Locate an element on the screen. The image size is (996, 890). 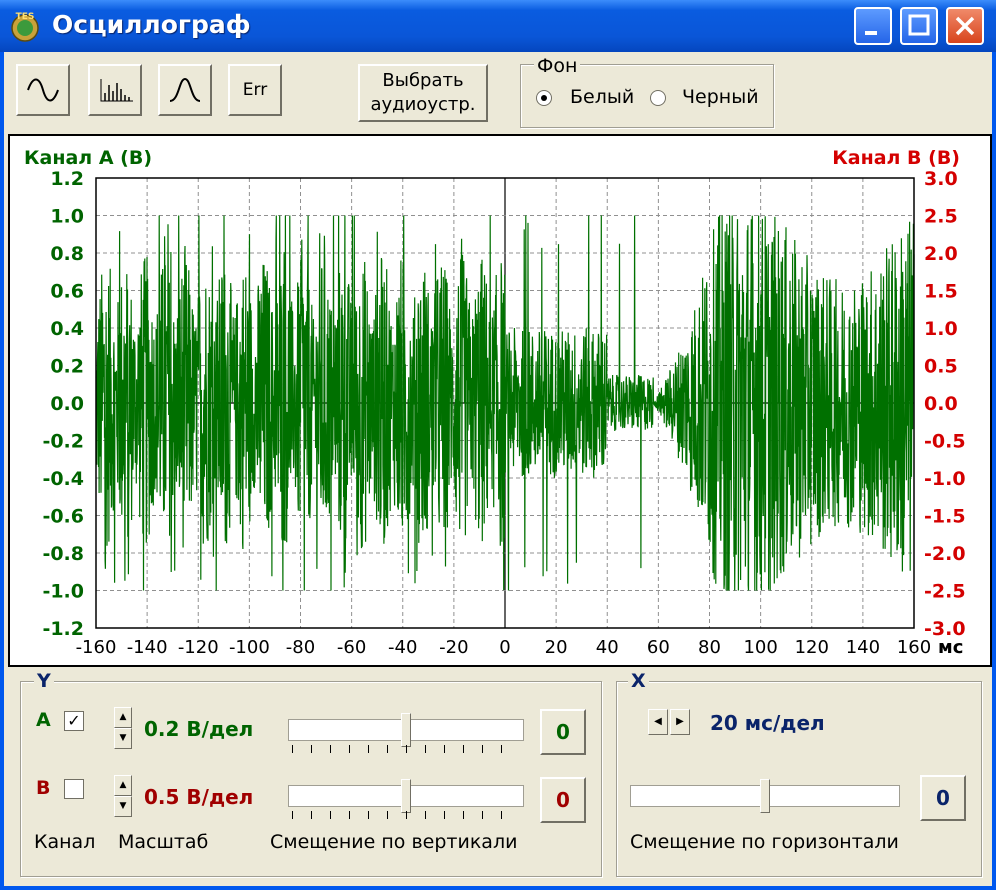
channel-a-offset-slider is located at coordinates (408, 733).